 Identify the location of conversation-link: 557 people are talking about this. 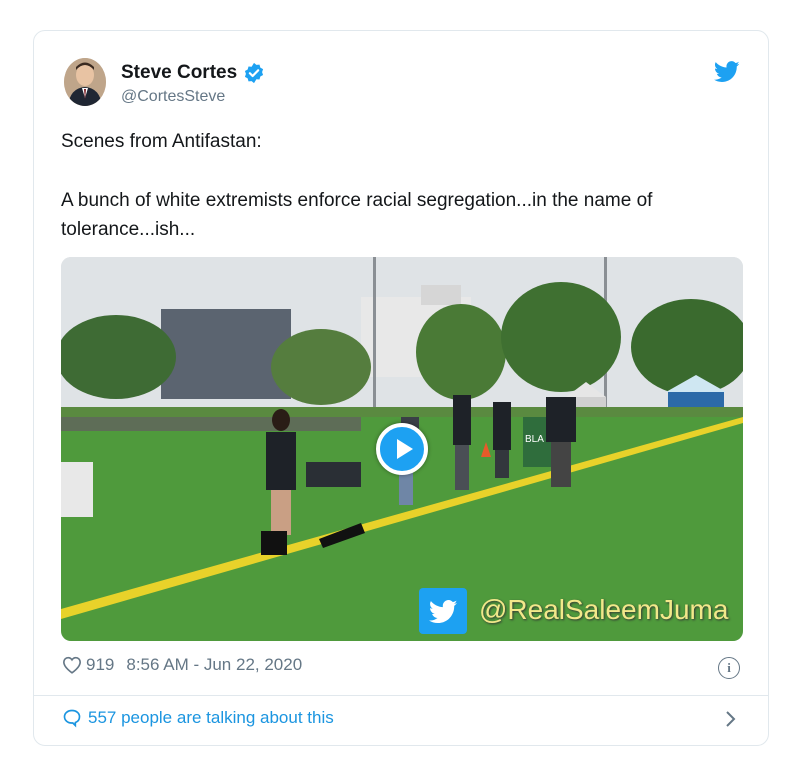
(198, 718).